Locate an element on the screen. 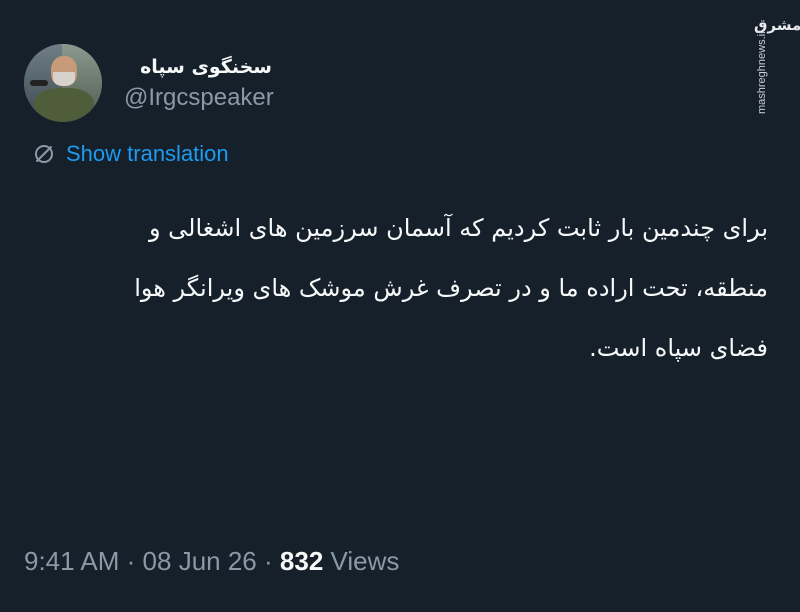  tweet-time: 9:41 AM is located at coordinates (71, 561).